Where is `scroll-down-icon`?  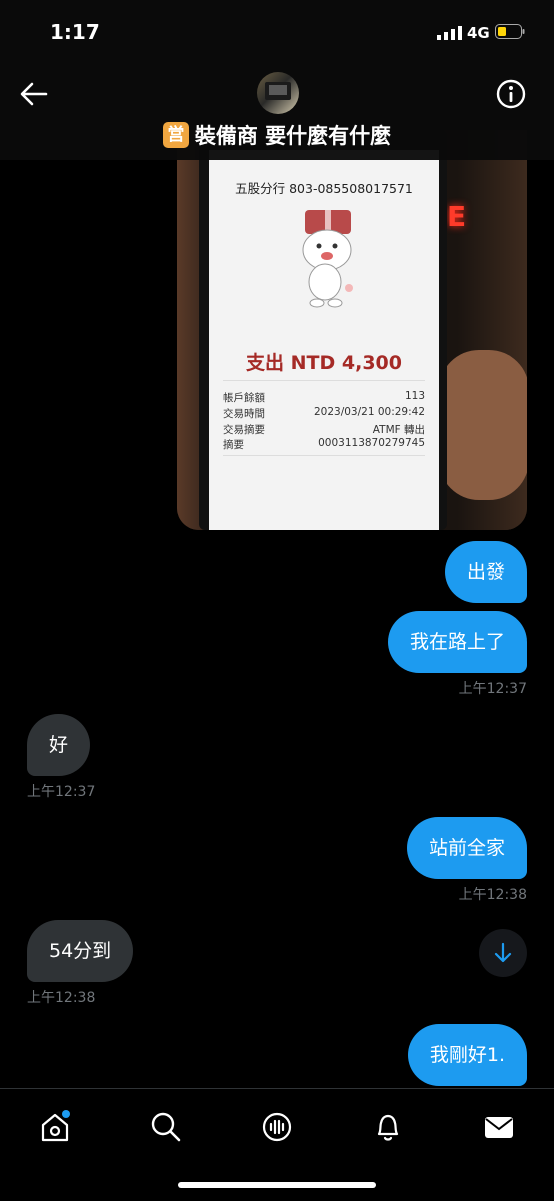
scroll-down-icon is located at coordinates (503, 952).